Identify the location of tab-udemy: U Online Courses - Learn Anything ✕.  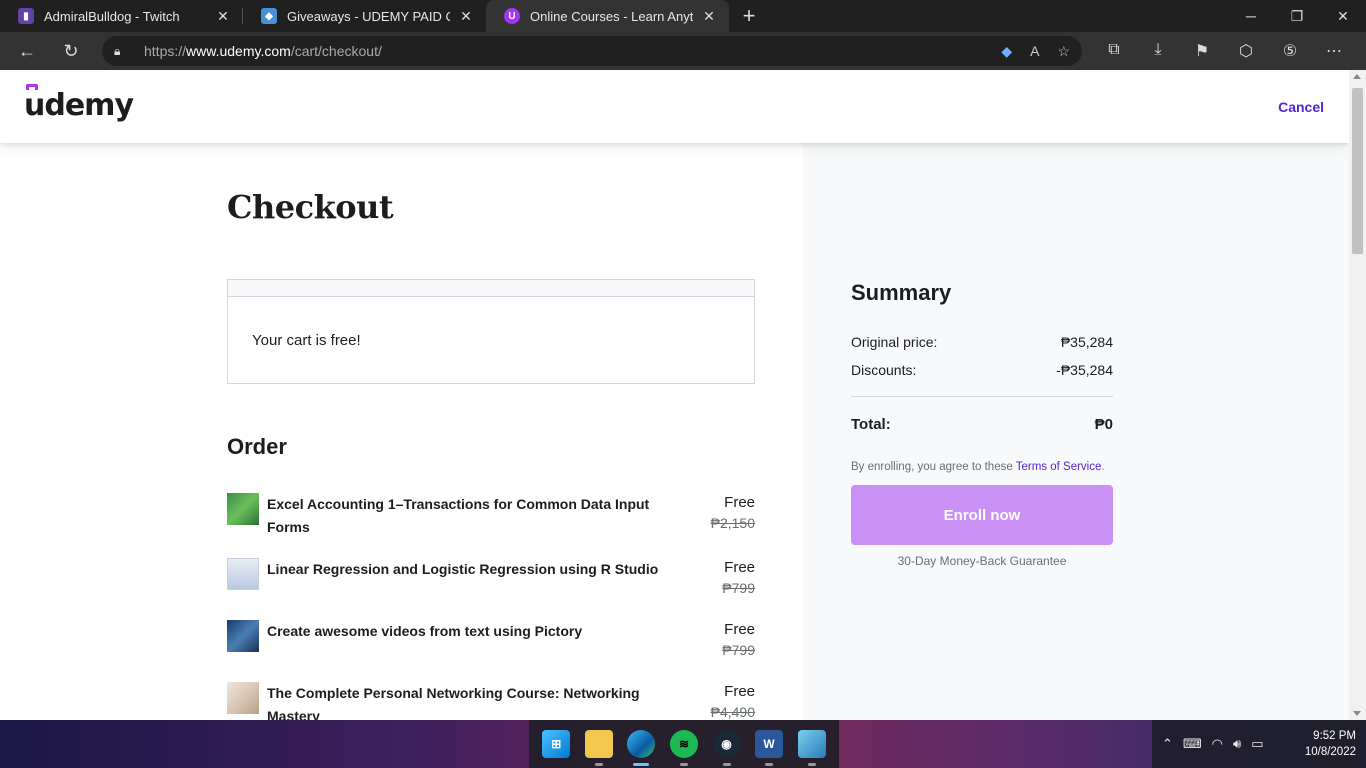
(607, 16).